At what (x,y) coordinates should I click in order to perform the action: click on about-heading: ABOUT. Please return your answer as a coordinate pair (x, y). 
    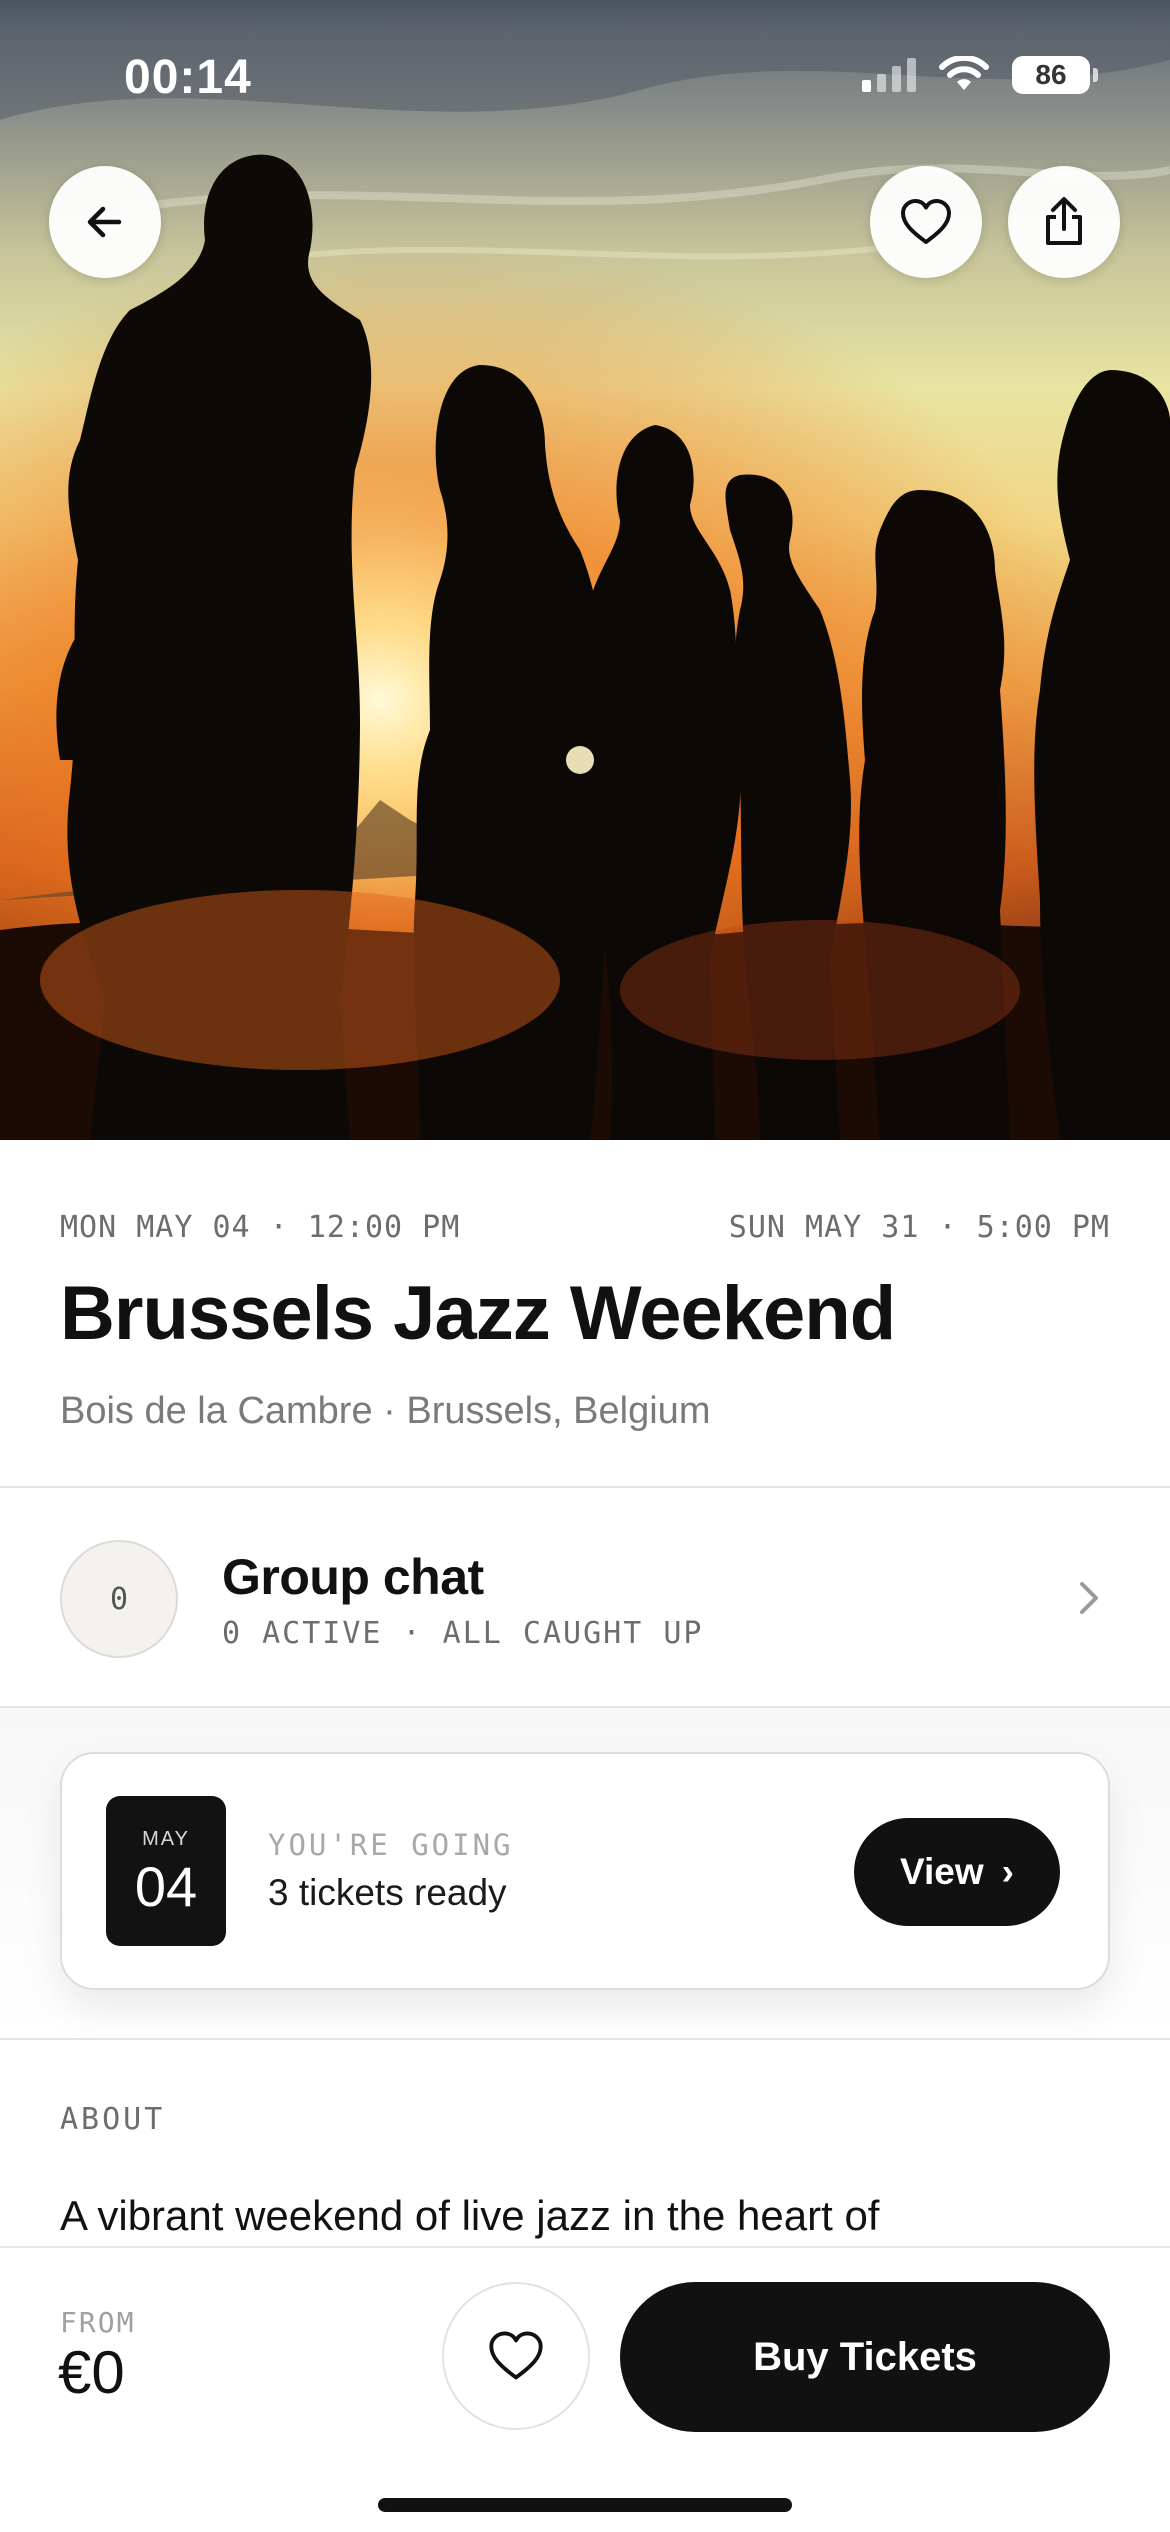
    Looking at the image, I should click on (113, 2119).